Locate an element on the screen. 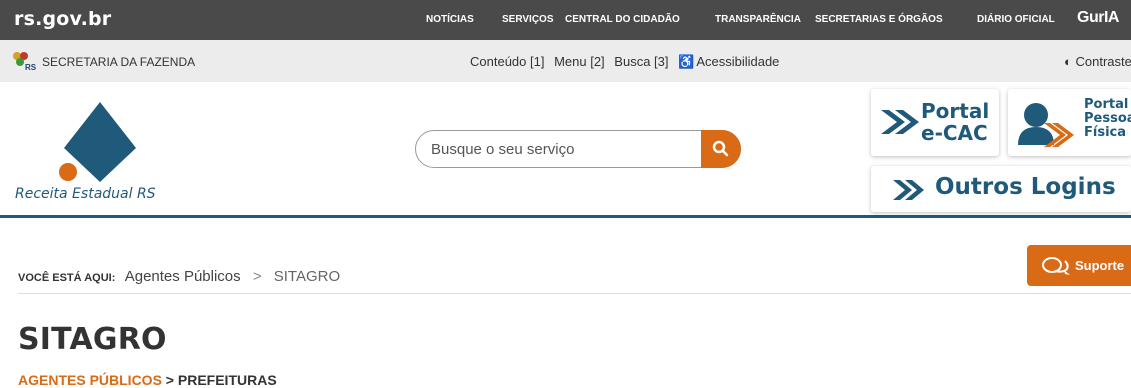  outros-logins-label: Outros Logins is located at coordinates (1025, 187).